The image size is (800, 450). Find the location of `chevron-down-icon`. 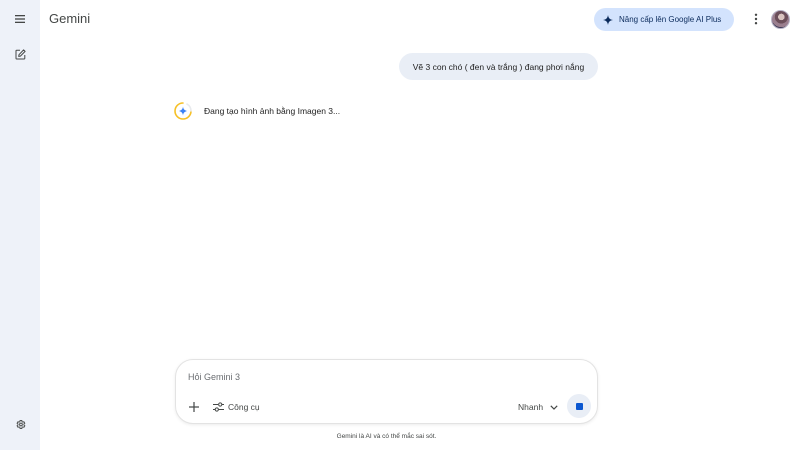

chevron-down-icon is located at coordinates (554, 407).